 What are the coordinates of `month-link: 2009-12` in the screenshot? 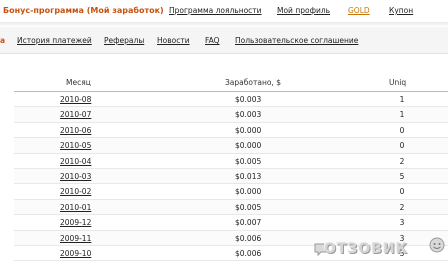 It's located at (75, 222).